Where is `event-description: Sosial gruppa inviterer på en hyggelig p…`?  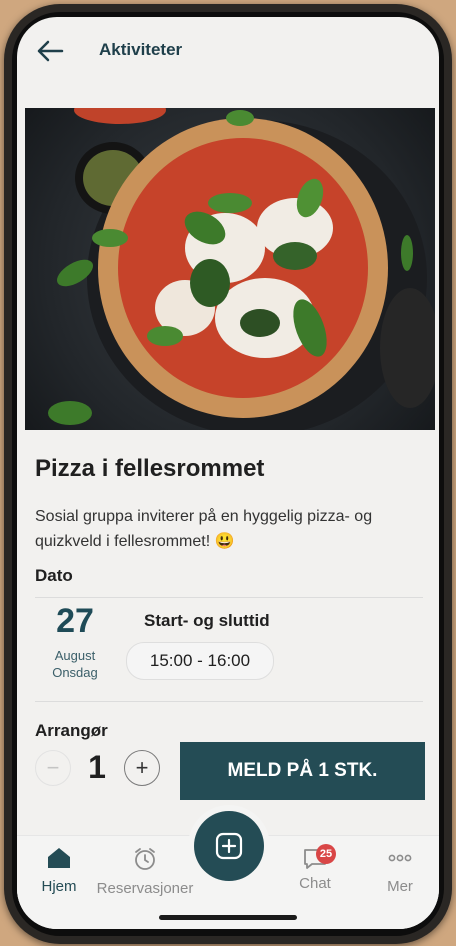
event-description: Sosial gruppa inviterer på en hyggelig p… is located at coordinates (204, 529).